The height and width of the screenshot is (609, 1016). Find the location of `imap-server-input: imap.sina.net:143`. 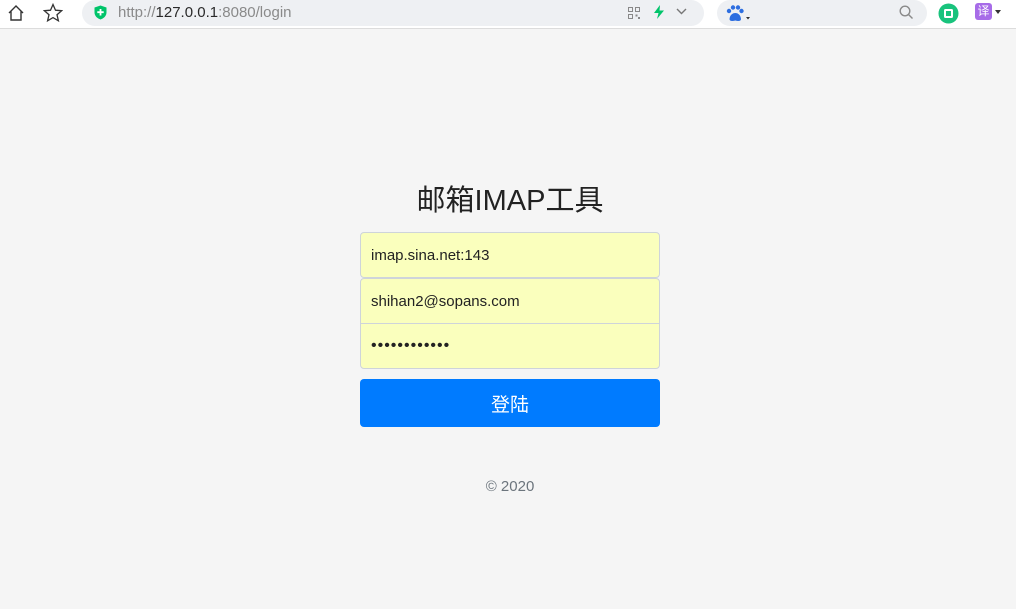

imap-server-input: imap.sina.net:143 is located at coordinates (510, 255).